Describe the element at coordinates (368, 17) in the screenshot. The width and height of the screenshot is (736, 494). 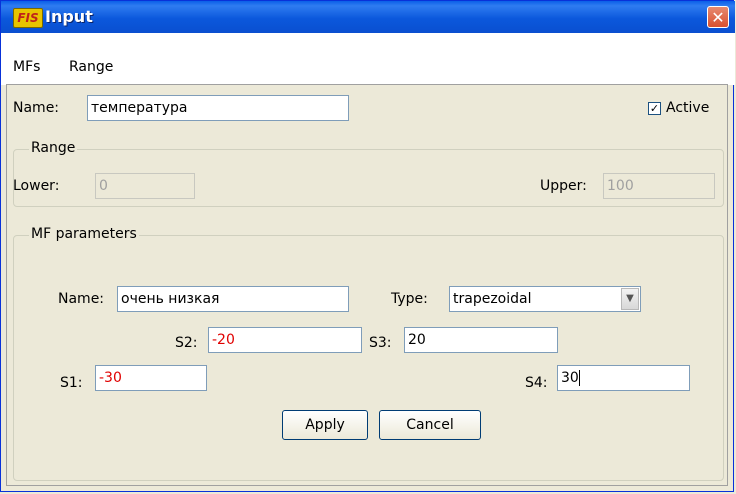
I see `title-bar: FIS Input ✕` at that location.